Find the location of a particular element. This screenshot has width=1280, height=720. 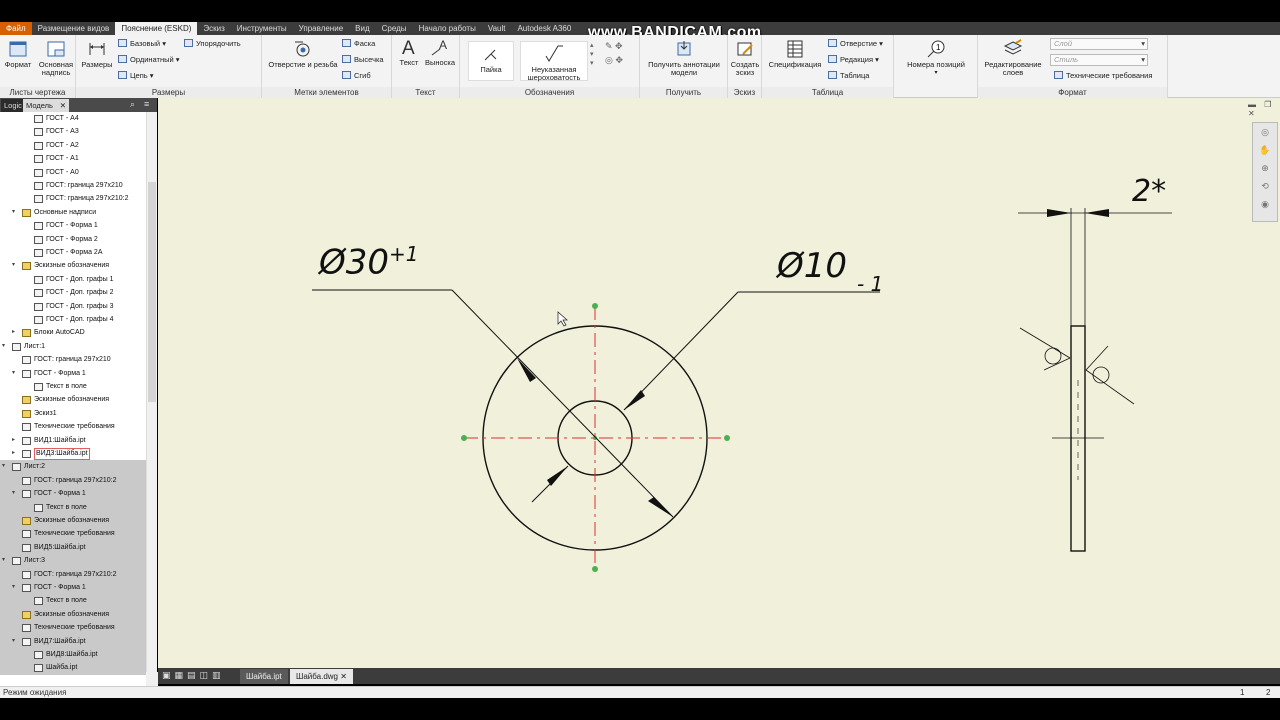

tab-place-views: Размещение видов is located at coordinates (74, 28).